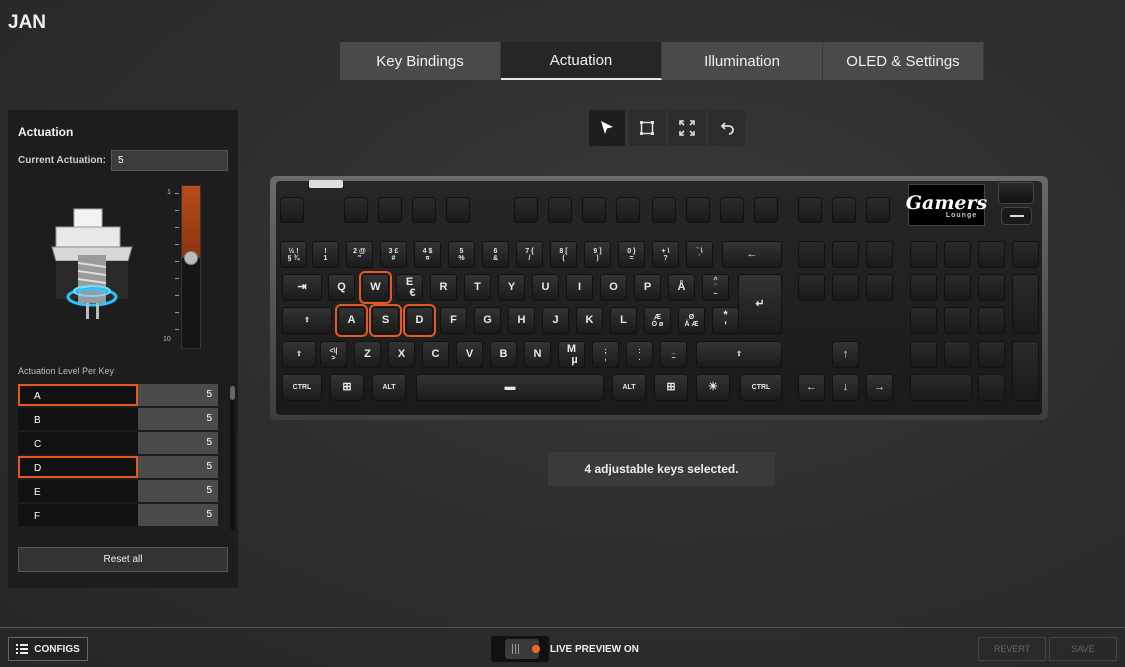 This screenshot has width=1125, height=667. I want to click on keyboard-key: + \ ?, so click(665, 254).